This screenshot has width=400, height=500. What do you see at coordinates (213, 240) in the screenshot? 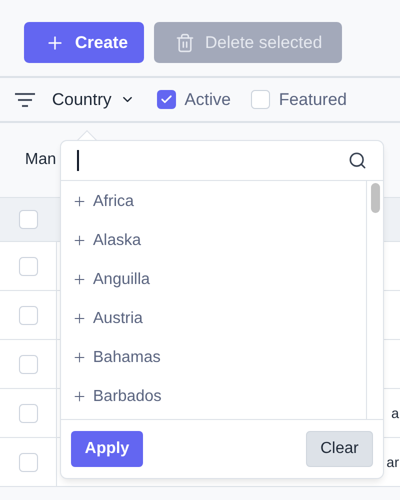
I see `option-item: Alaska` at bounding box center [213, 240].